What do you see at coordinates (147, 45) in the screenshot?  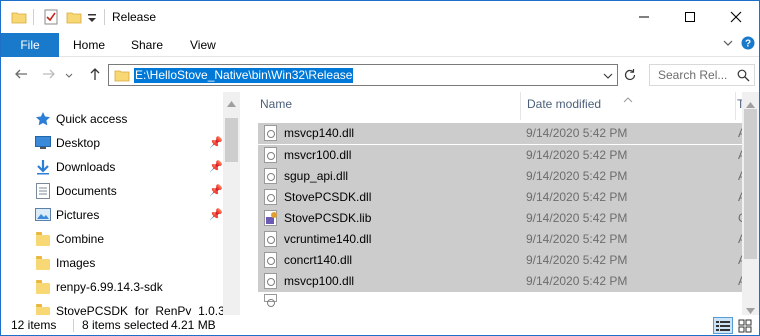 I see `tab-share: Share` at bounding box center [147, 45].